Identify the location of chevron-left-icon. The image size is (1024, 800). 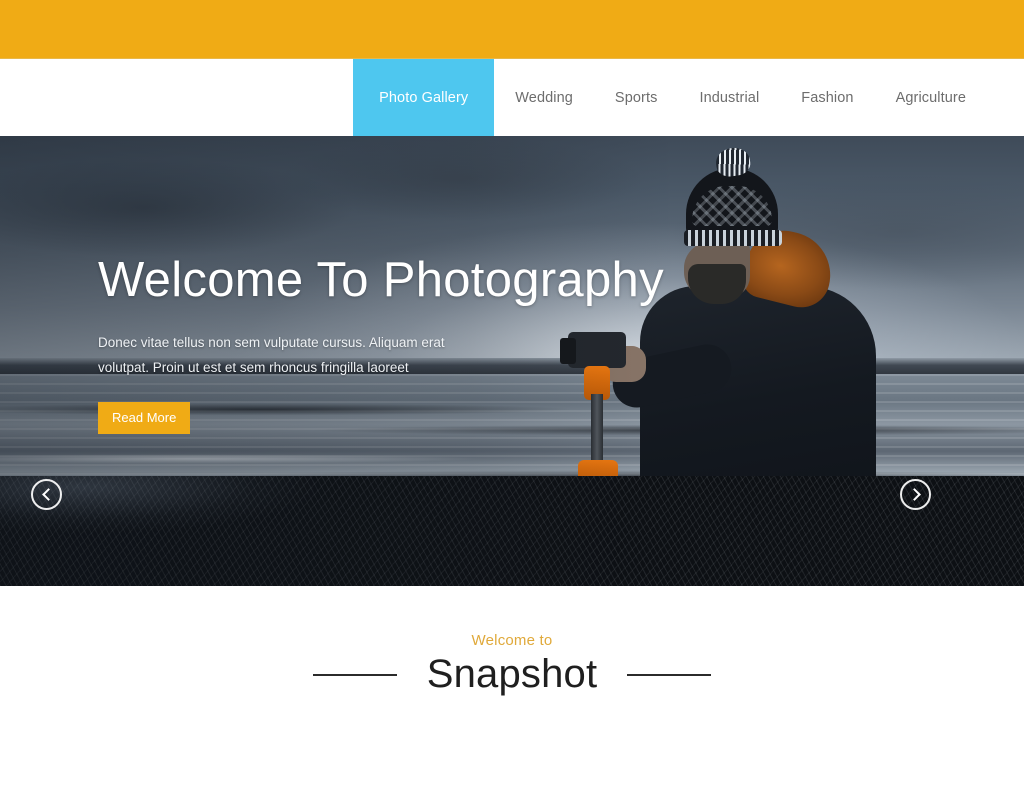
(48, 494).